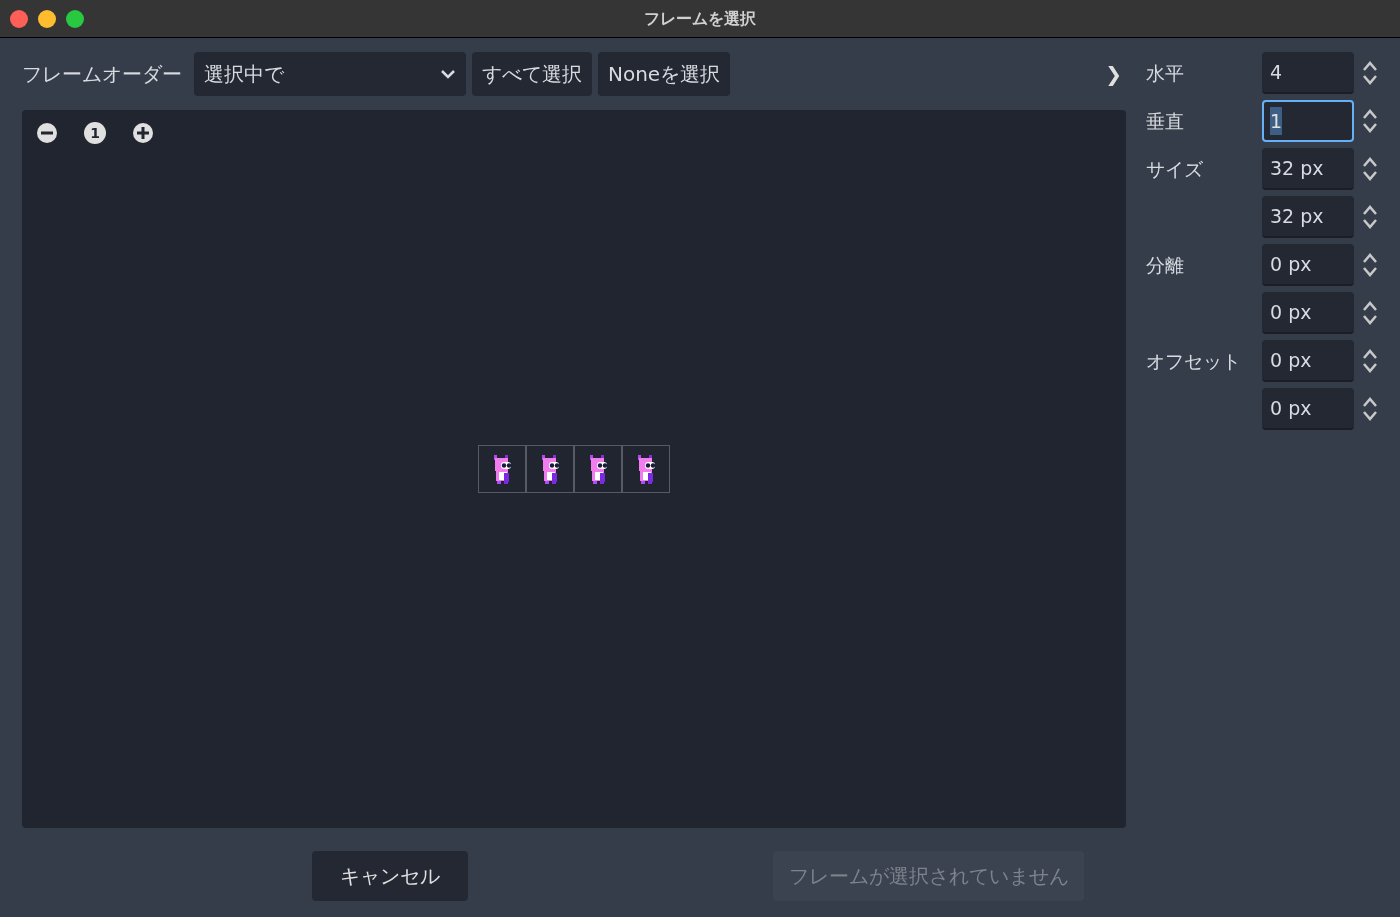  I want to click on dropdown-value: 選択中で, so click(244, 74).